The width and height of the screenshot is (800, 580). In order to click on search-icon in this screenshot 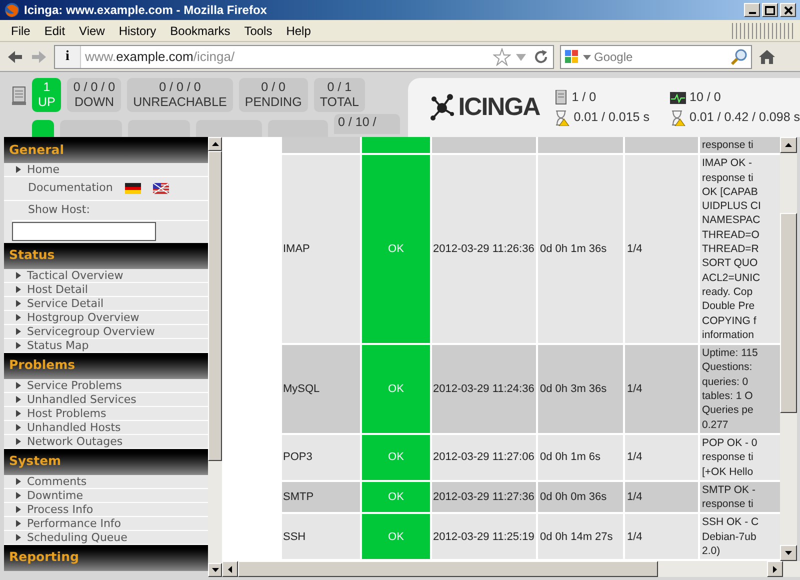, I will do `click(739, 57)`.